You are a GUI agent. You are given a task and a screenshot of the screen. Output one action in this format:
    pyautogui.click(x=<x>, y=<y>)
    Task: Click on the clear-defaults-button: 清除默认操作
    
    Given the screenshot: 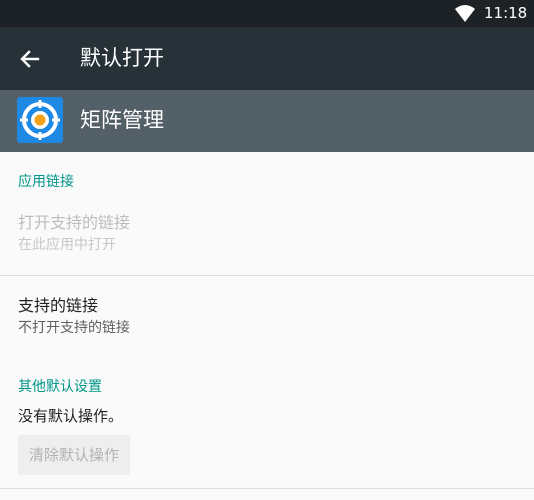 What is the action you would take?
    pyautogui.click(x=74, y=455)
    